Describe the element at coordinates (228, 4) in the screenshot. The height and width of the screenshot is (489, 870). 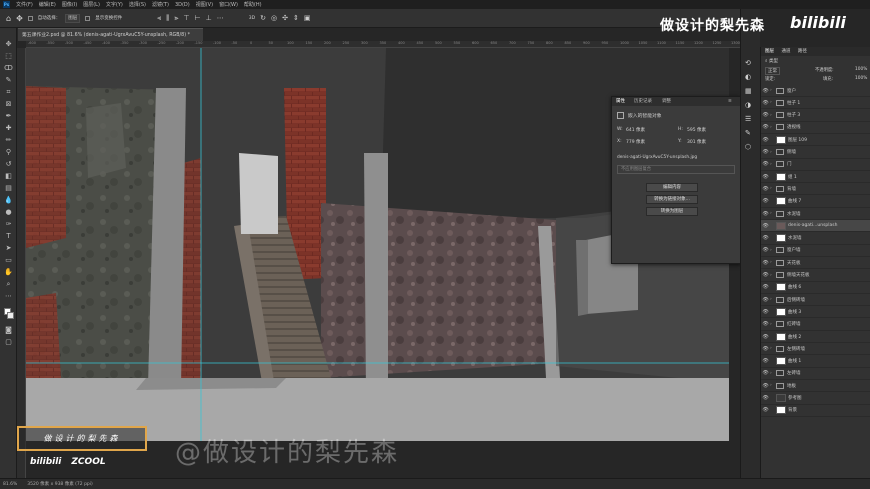
I see `menu-window: 窗口(W)` at that location.